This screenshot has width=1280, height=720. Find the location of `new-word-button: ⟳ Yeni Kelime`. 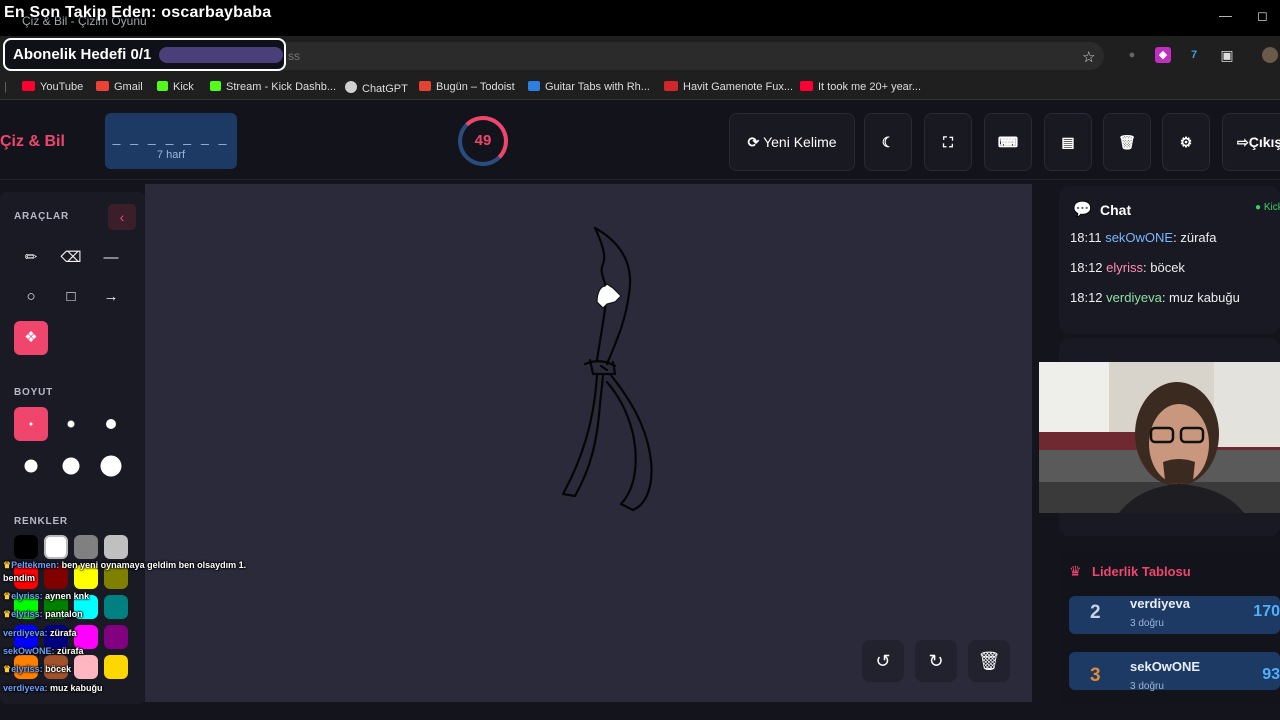

new-word-button: ⟳ Yeni Kelime is located at coordinates (792, 142).